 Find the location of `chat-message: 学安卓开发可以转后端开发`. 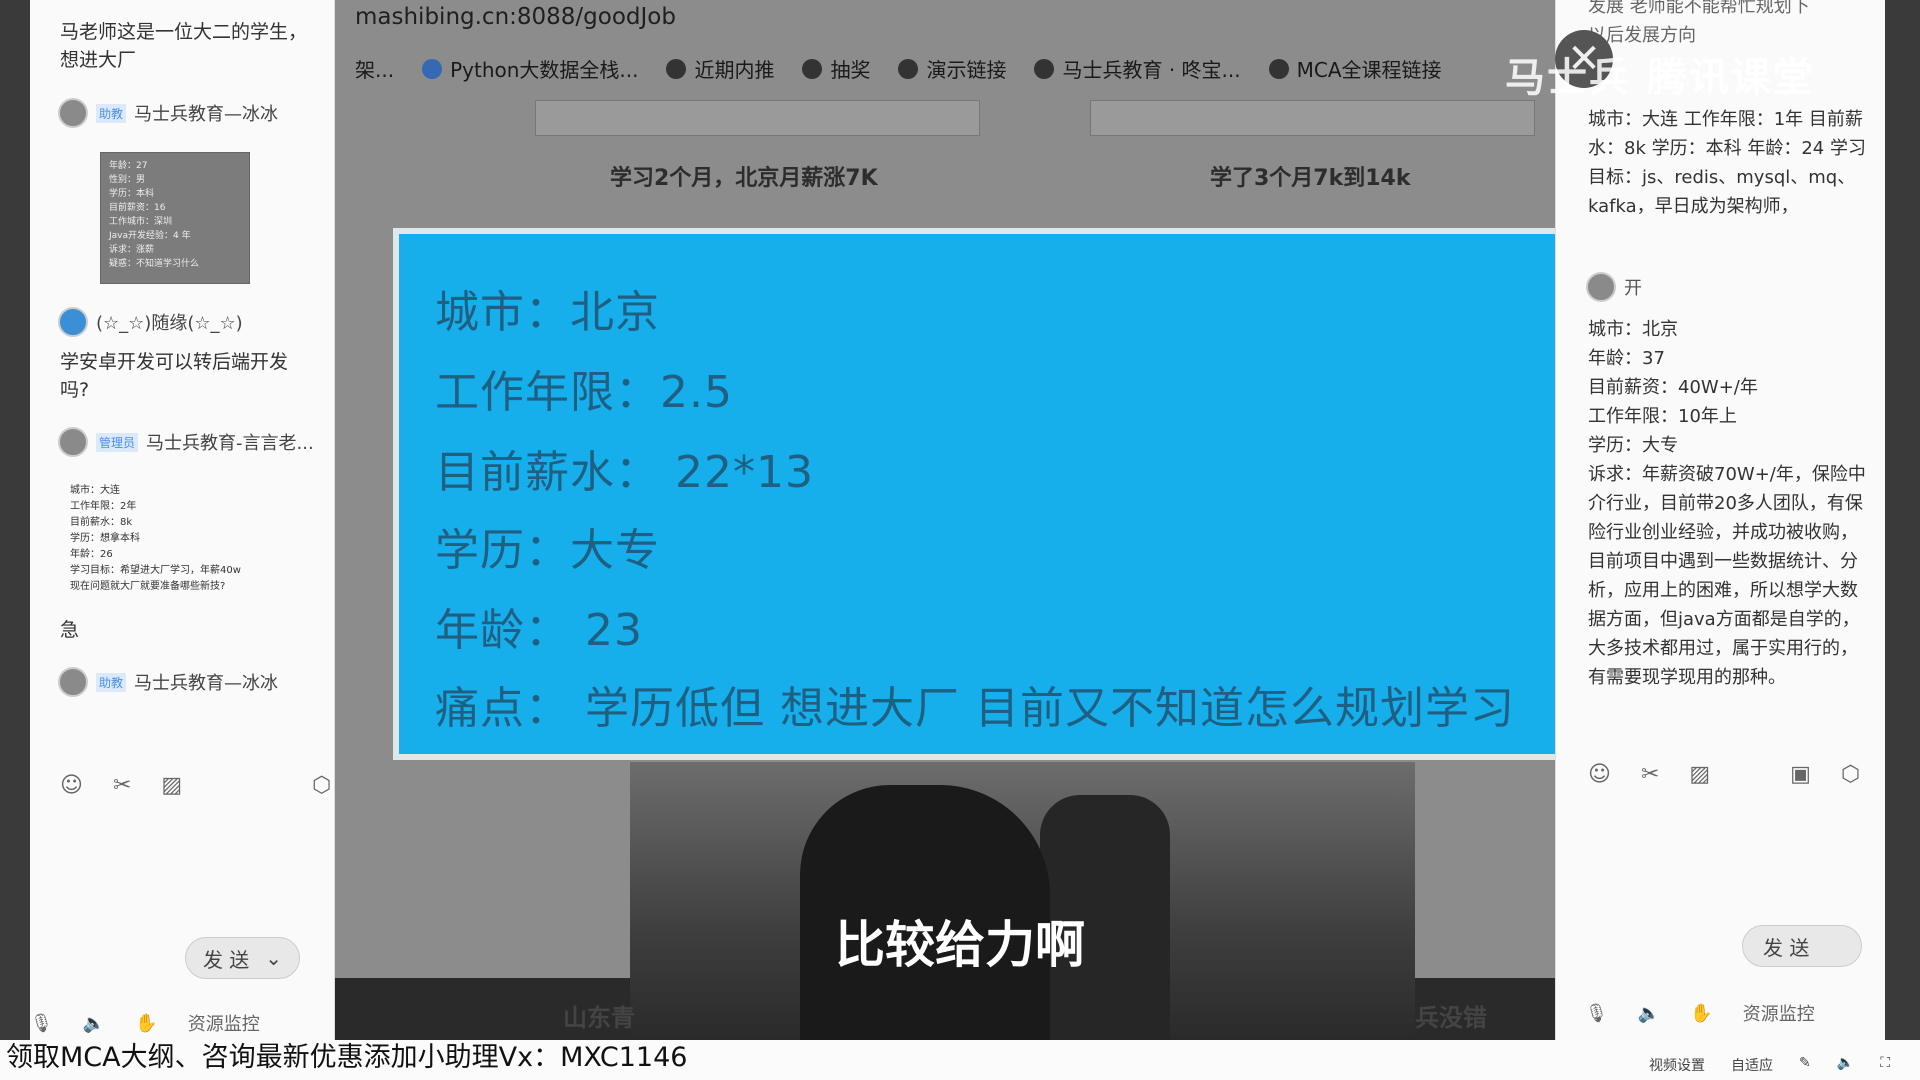

chat-message: 学安卓开发可以转后端开发 is located at coordinates (174, 362).